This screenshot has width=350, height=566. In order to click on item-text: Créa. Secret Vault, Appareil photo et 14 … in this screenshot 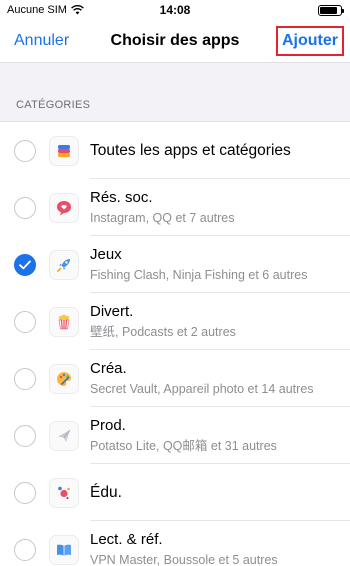, I will do `click(220, 378)`.